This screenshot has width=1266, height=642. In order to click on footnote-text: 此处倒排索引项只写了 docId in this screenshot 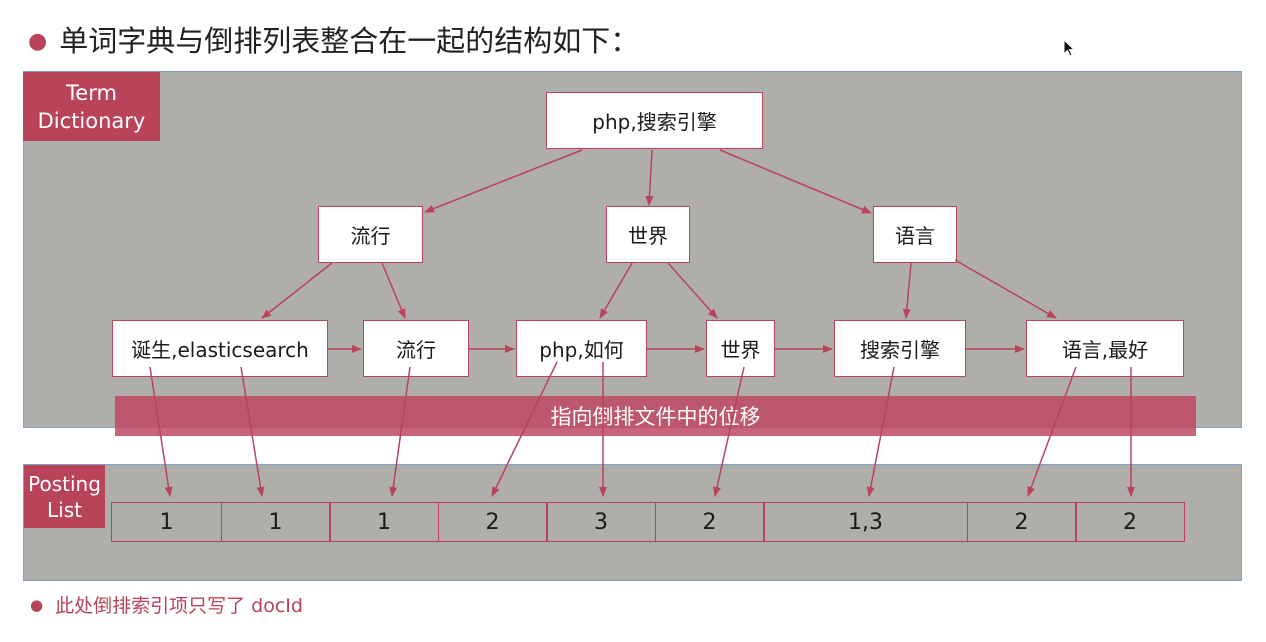, I will do `click(179, 606)`.